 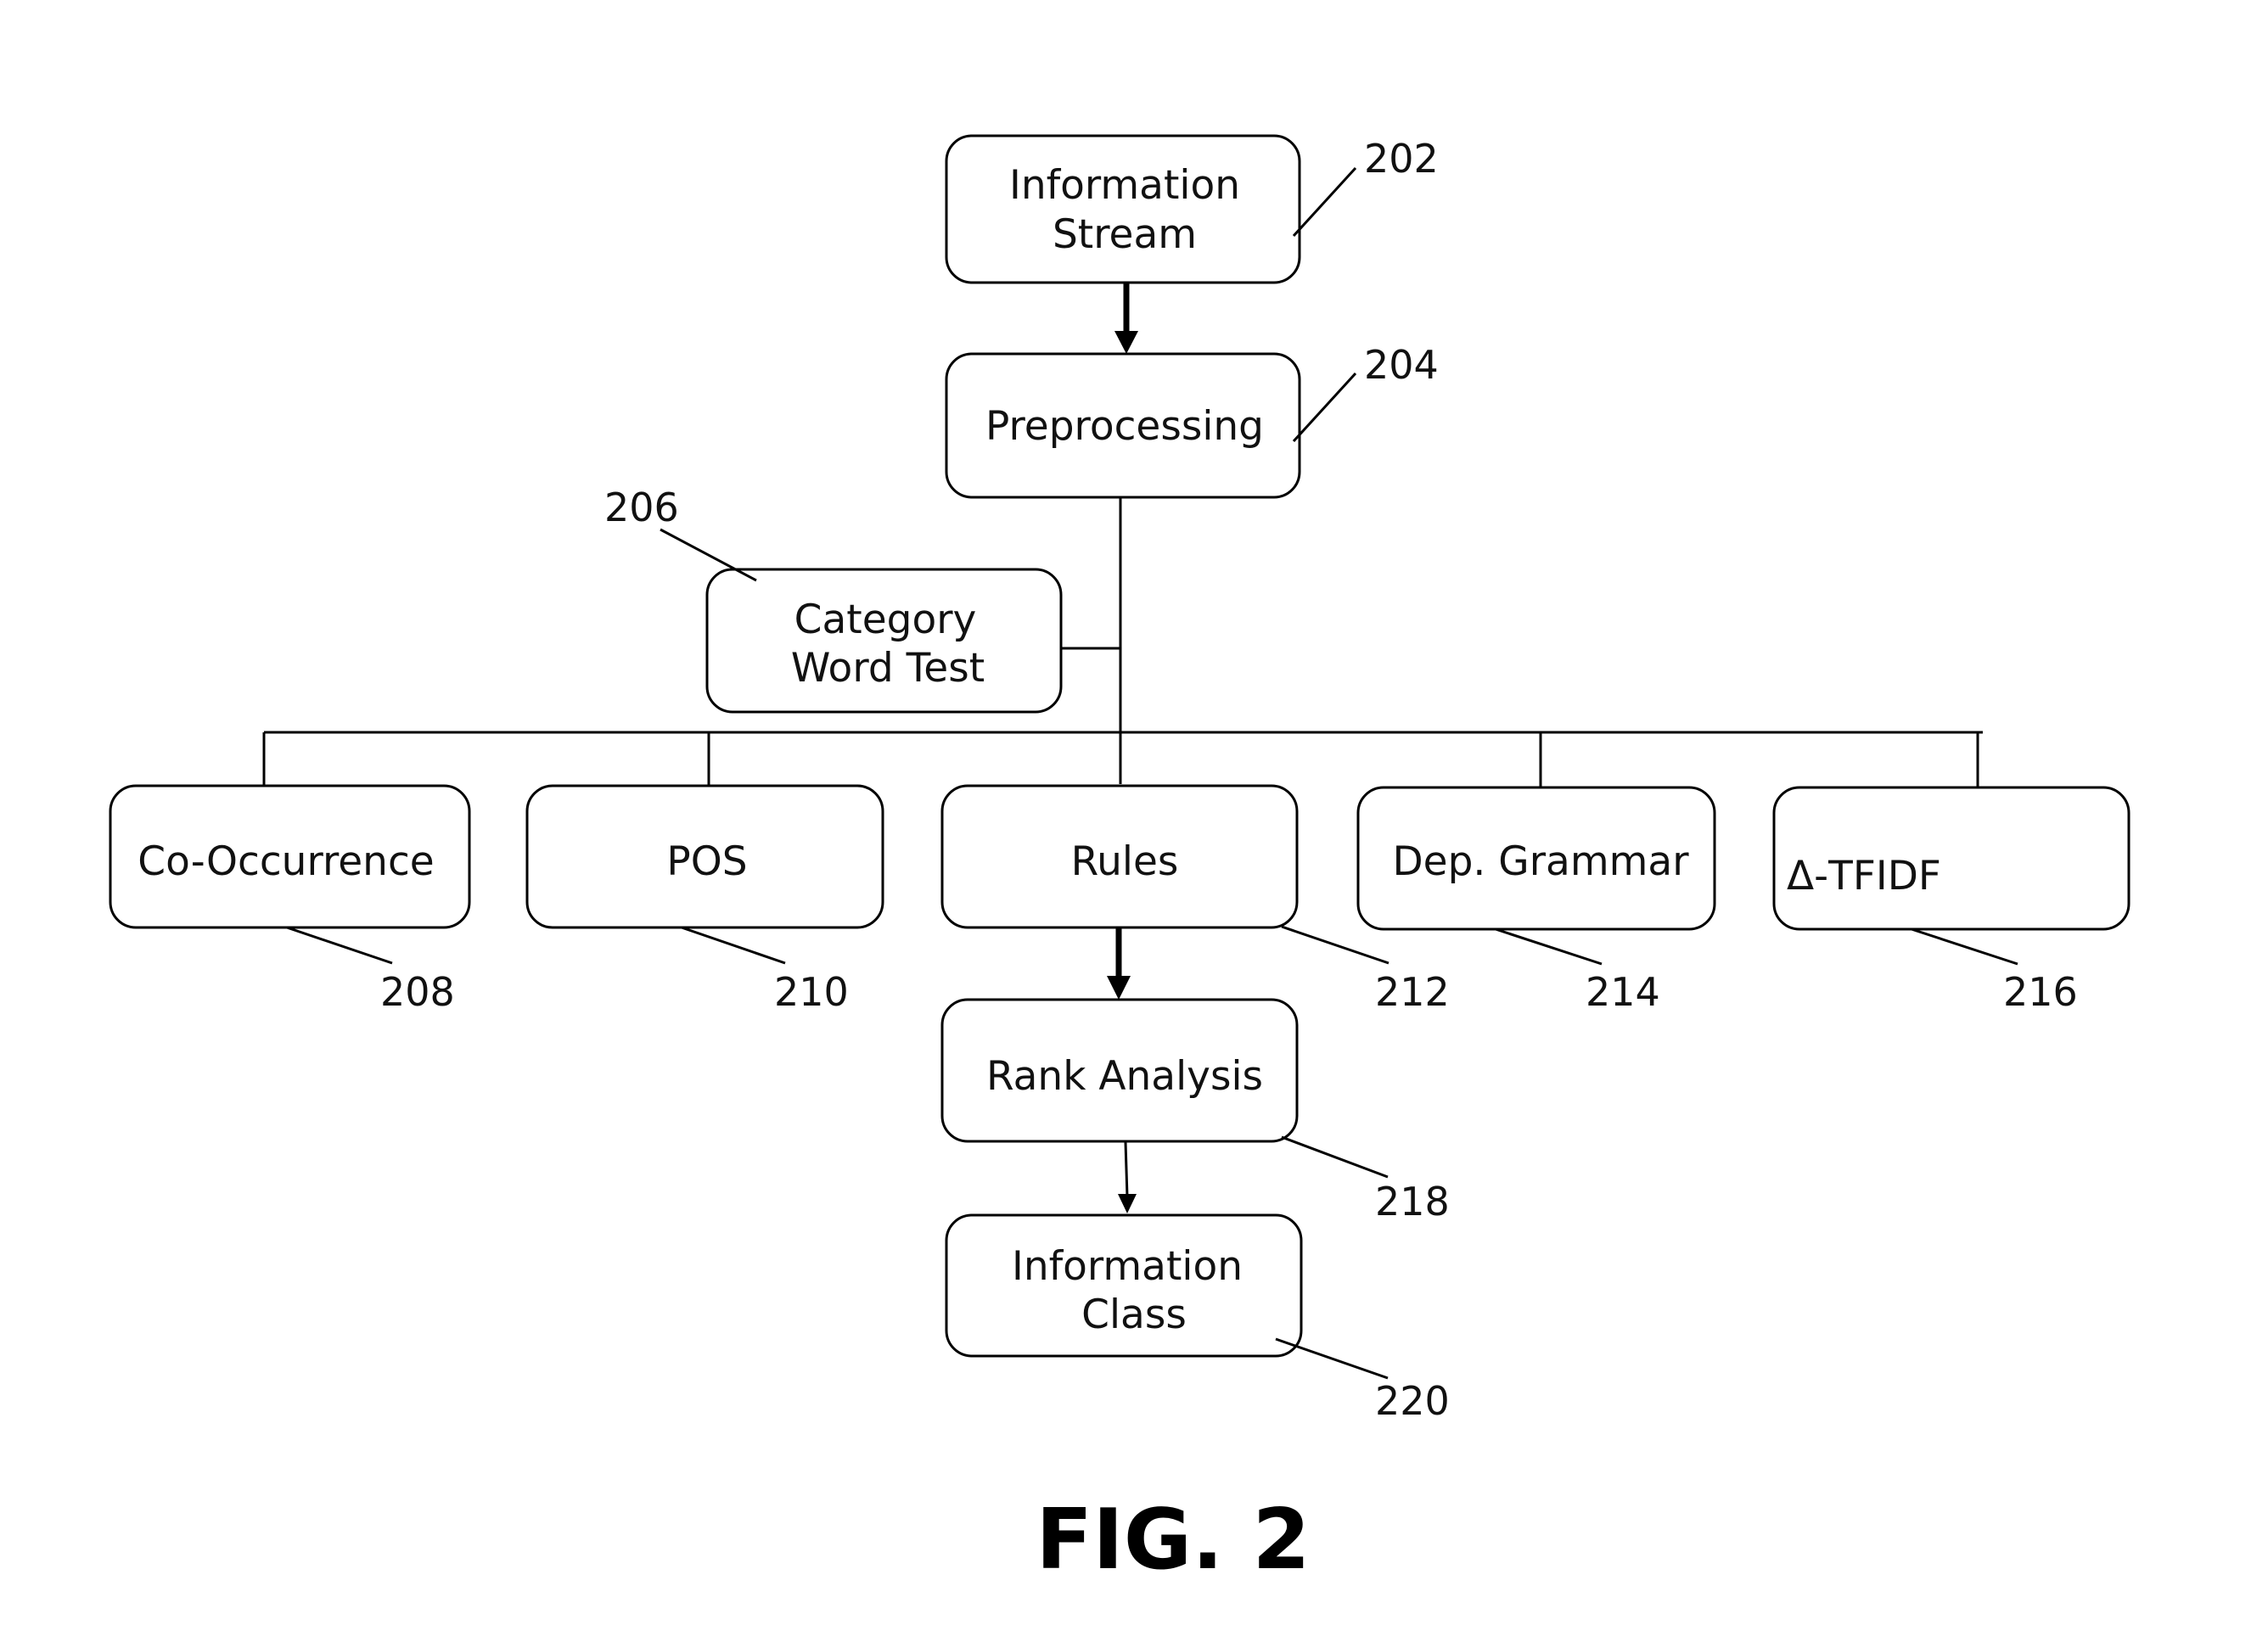 What do you see at coordinates (1134, 1315) in the screenshot?
I see `node-220-label-line-2: Class` at bounding box center [1134, 1315].